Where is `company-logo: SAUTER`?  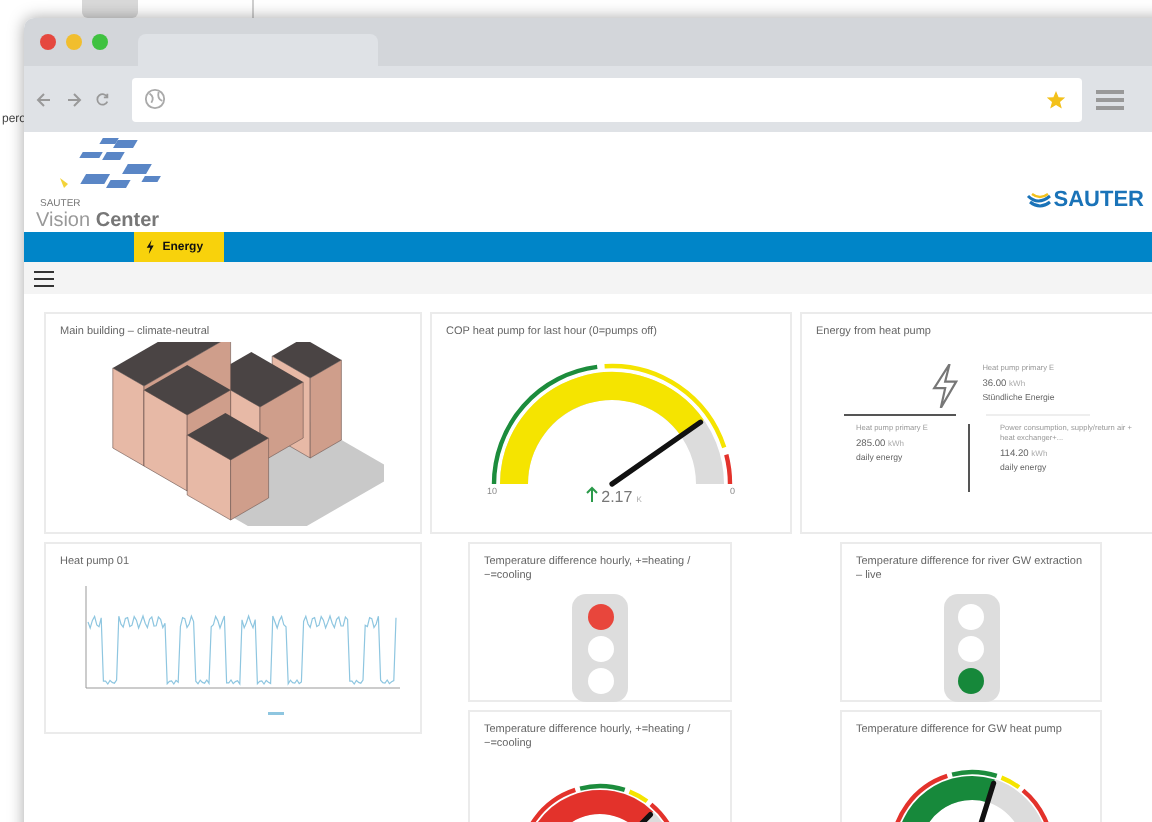
company-logo: SAUTER is located at coordinates (1098, 200).